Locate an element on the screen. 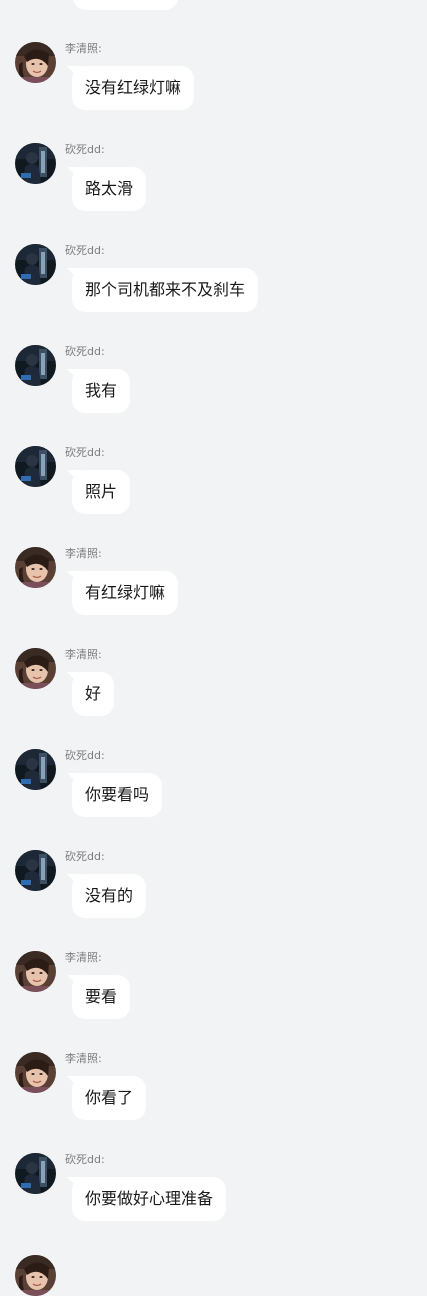 Image resolution: width=427 pixels, height=1296 pixels. chat-message: 李清照: 有红绿灯嘛 is located at coordinates (213, 597).